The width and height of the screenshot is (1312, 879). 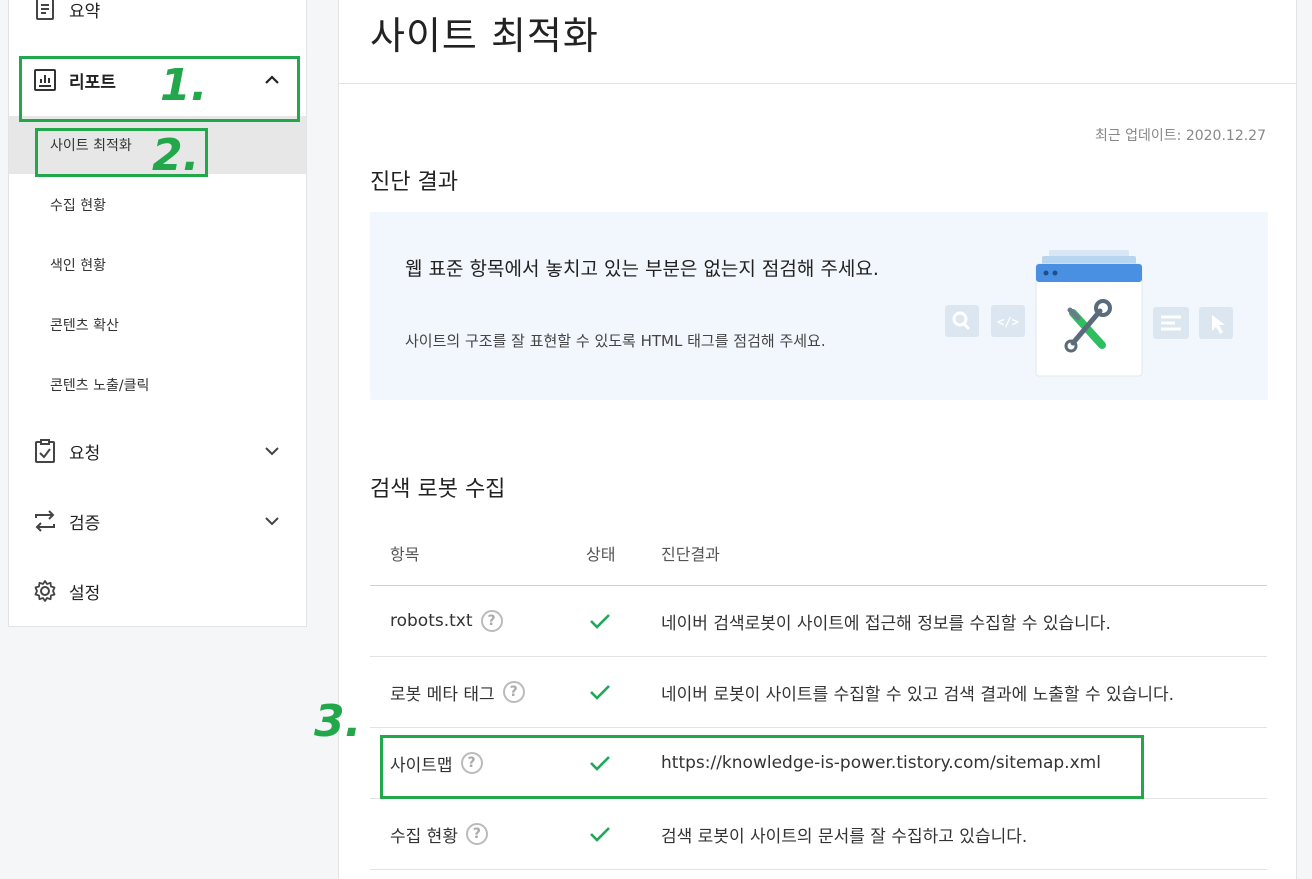 What do you see at coordinates (886, 623) in the screenshot?
I see `row-result: 네이버 검색로봇이 사이트에 접근해 정보를 수집할 수 있습니다.` at bounding box center [886, 623].